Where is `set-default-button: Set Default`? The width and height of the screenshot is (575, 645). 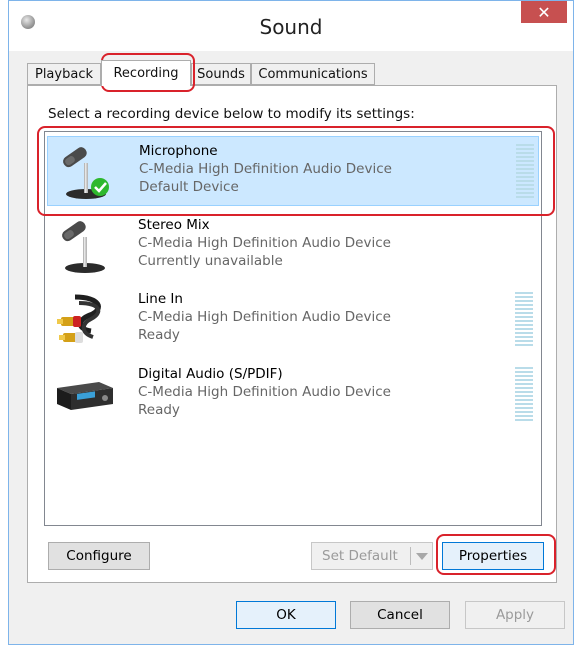
set-default-button: Set Default is located at coordinates (372, 556).